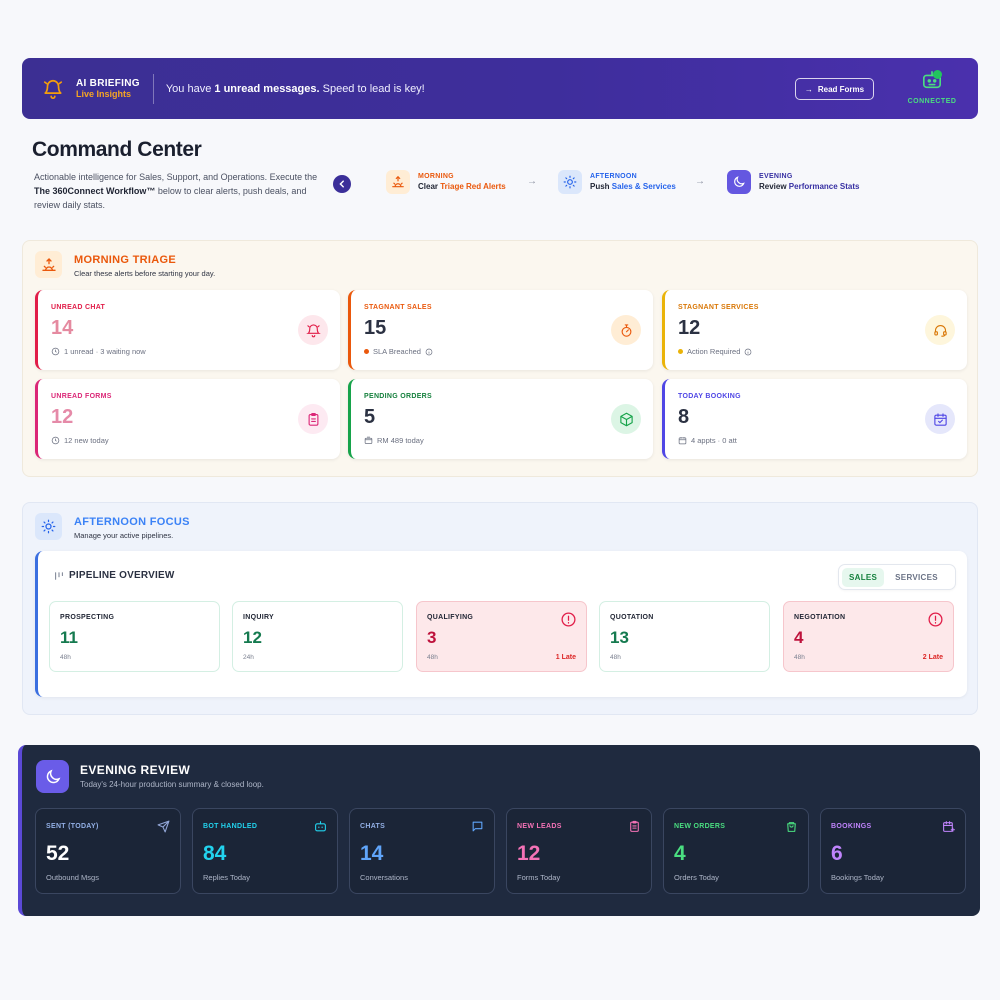 The image size is (1000, 1000). I want to click on pipeline-icon, so click(59, 575).